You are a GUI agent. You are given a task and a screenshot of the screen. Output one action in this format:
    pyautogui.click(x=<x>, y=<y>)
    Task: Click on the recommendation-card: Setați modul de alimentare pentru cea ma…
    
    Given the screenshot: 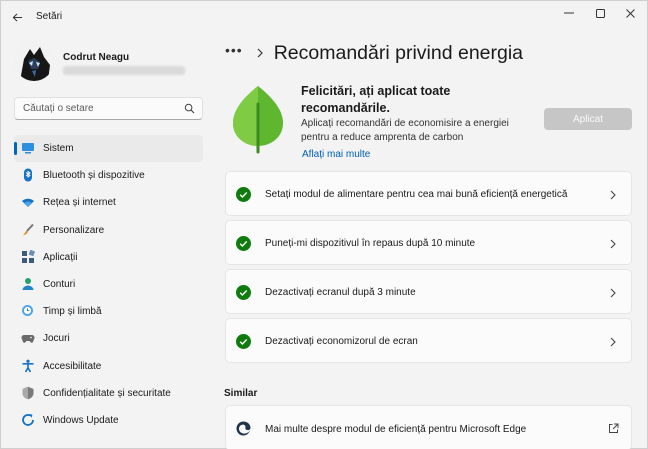 What is the action you would take?
    pyautogui.click(x=428, y=193)
    